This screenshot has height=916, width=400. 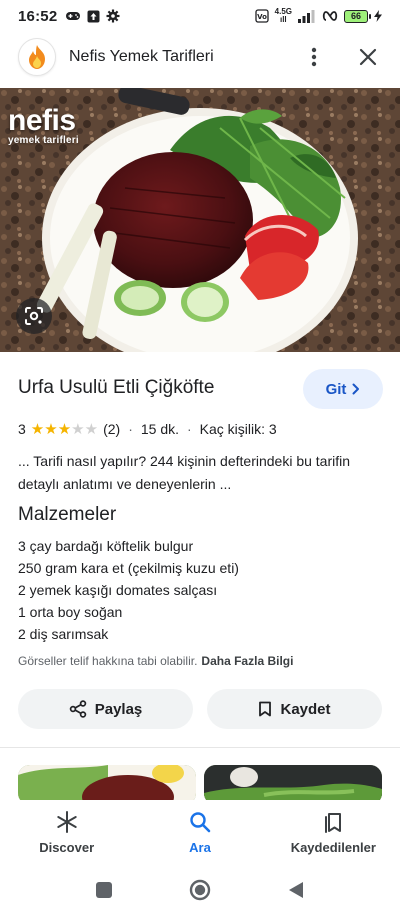 I want to click on watermark-main: nefis, so click(x=42, y=120).